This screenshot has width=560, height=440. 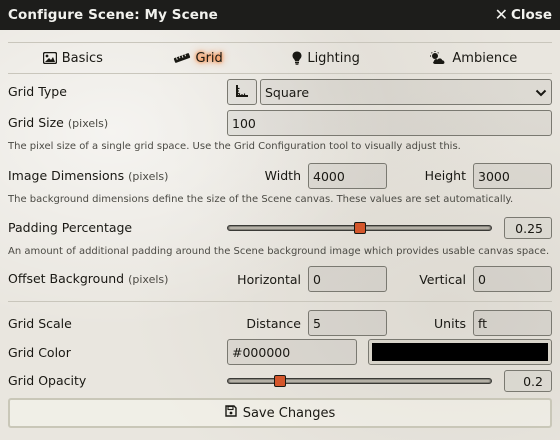 What do you see at coordinates (261, 352) in the screenshot?
I see `grid-color-value: #000000` at bounding box center [261, 352].